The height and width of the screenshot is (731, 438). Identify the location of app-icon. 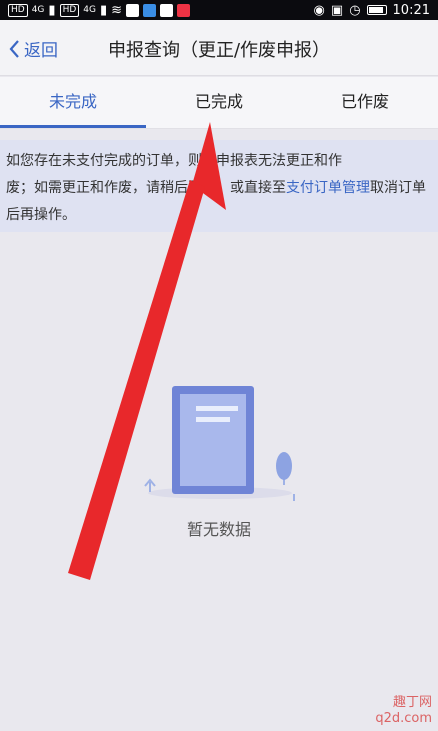
(133, 10).